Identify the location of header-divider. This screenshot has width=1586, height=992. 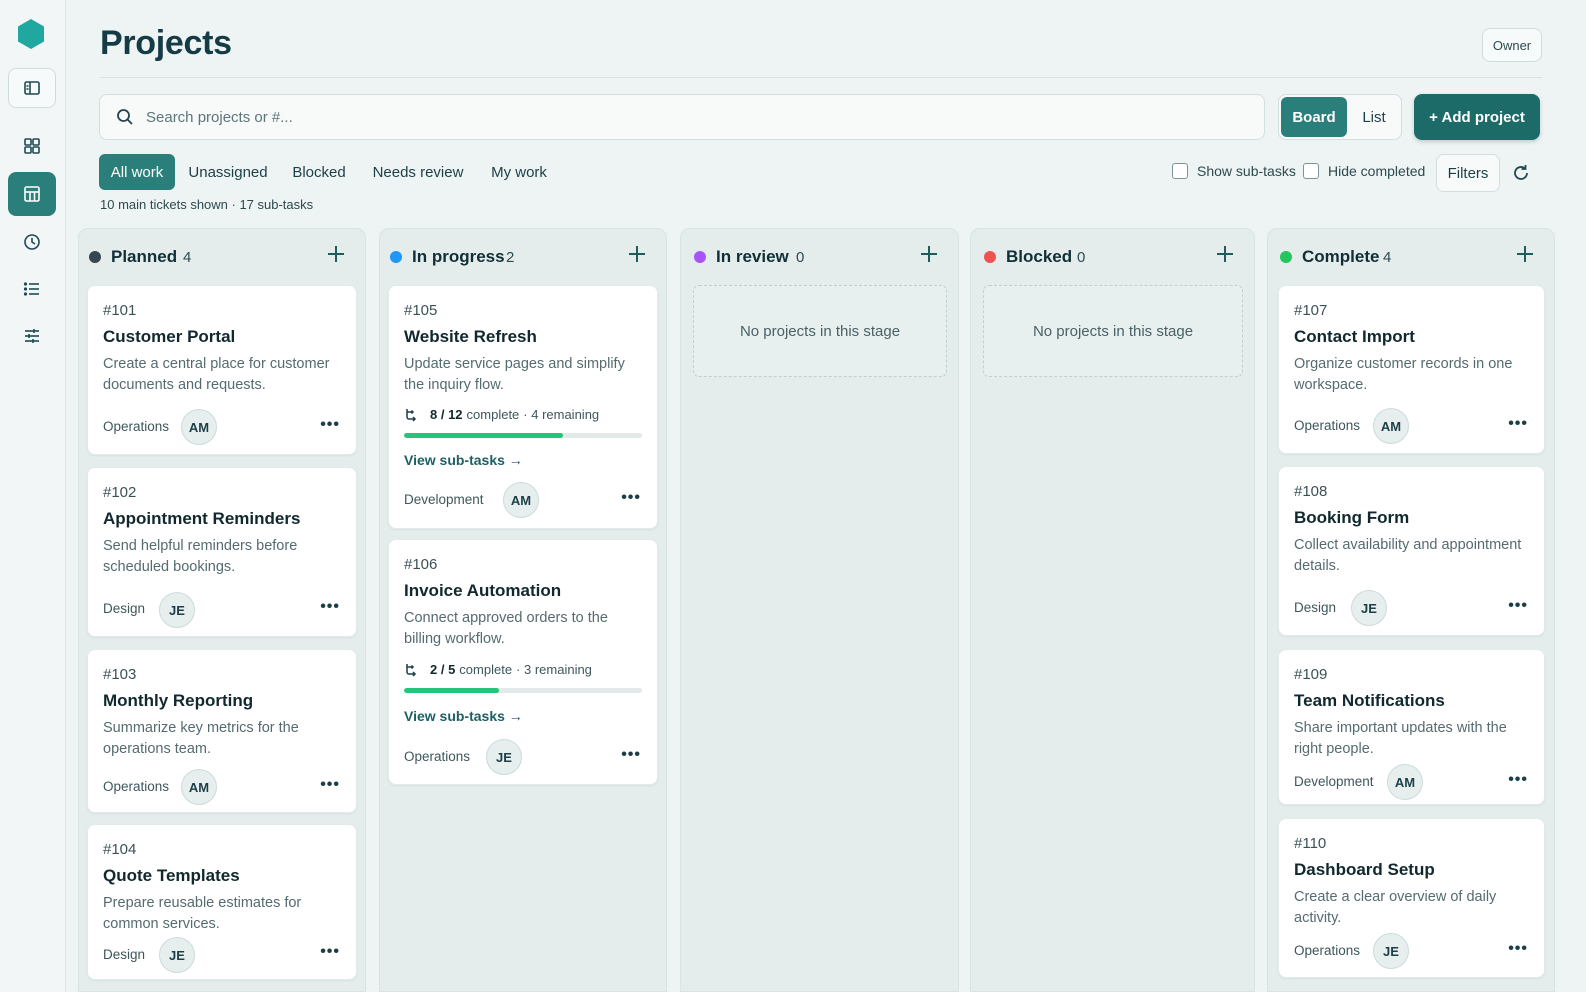
(821, 77).